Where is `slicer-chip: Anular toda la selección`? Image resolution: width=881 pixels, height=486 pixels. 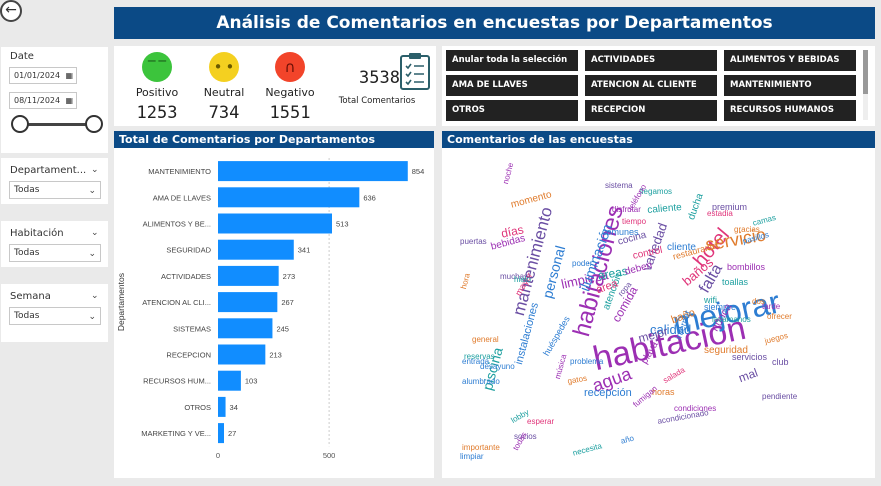
slicer-chip: Anular toda la selección is located at coordinates (512, 60).